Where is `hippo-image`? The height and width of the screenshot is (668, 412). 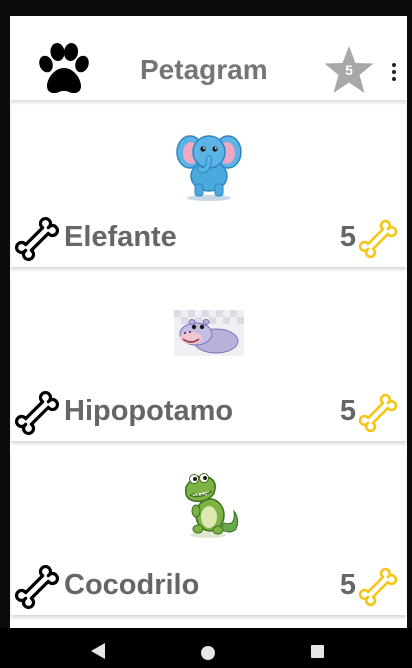 hippo-image is located at coordinates (208, 333).